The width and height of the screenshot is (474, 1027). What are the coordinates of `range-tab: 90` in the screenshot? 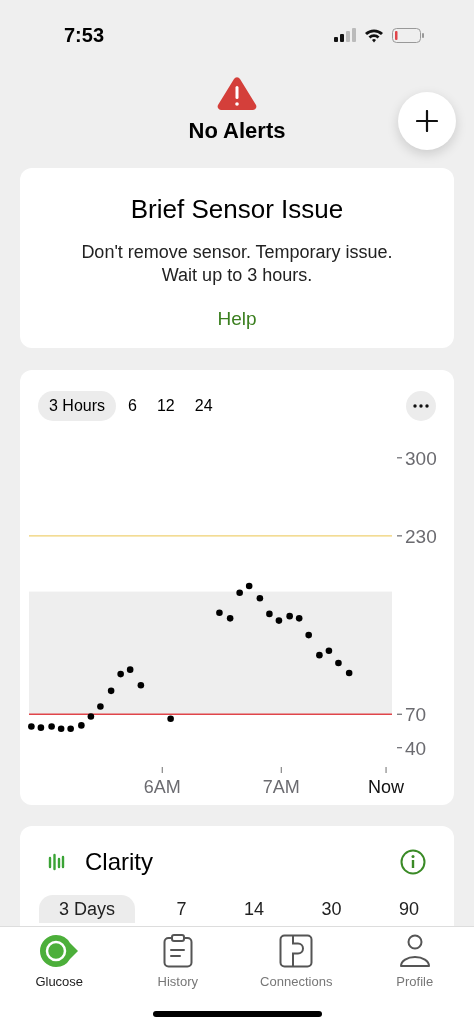 It's located at (408, 909).